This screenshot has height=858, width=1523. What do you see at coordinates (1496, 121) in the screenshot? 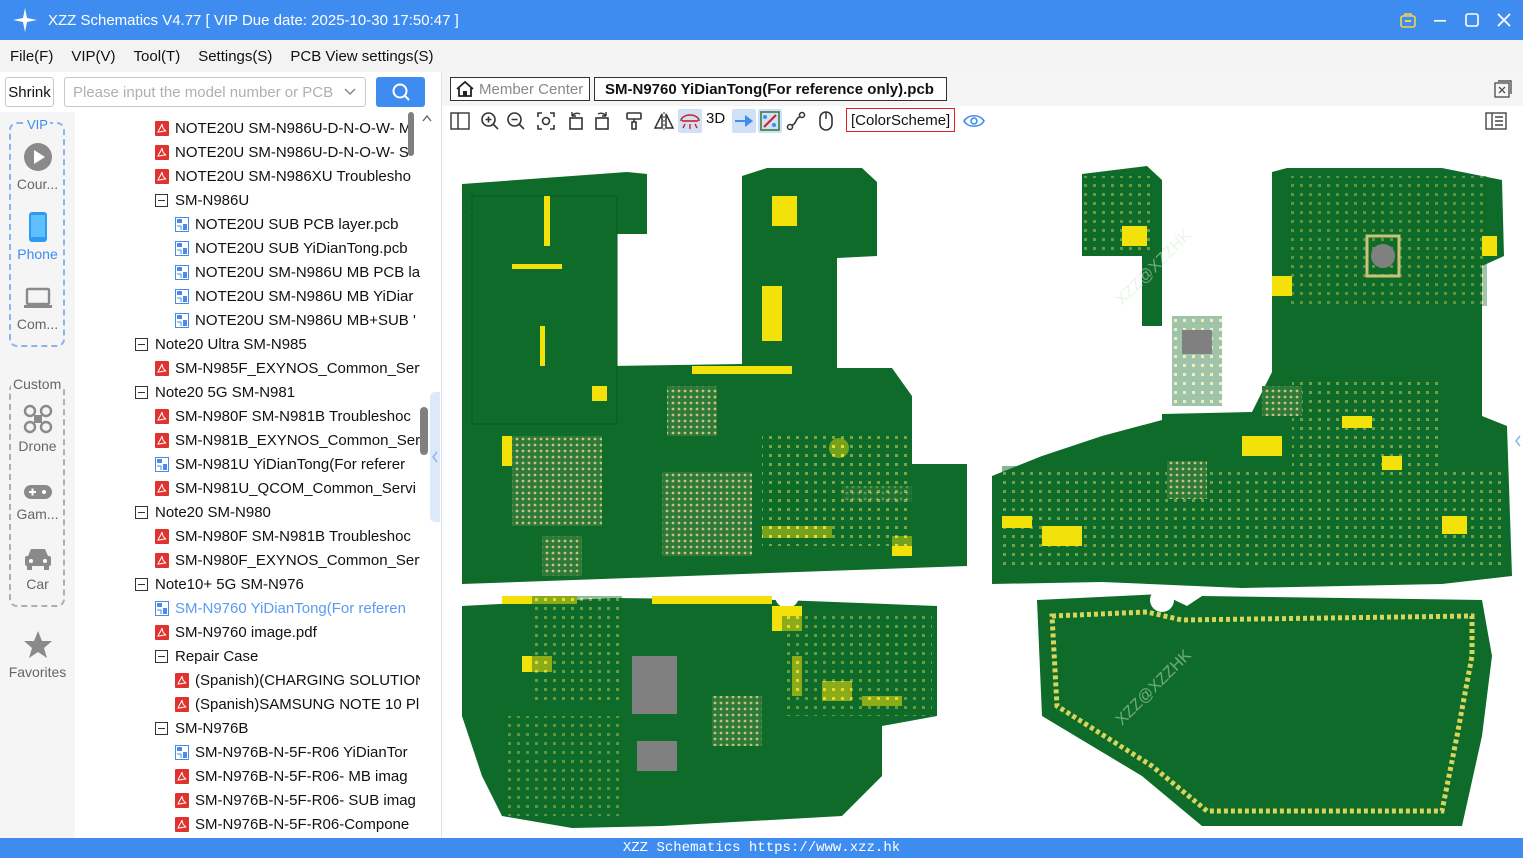
I see `side-panel-icon` at bounding box center [1496, 121].